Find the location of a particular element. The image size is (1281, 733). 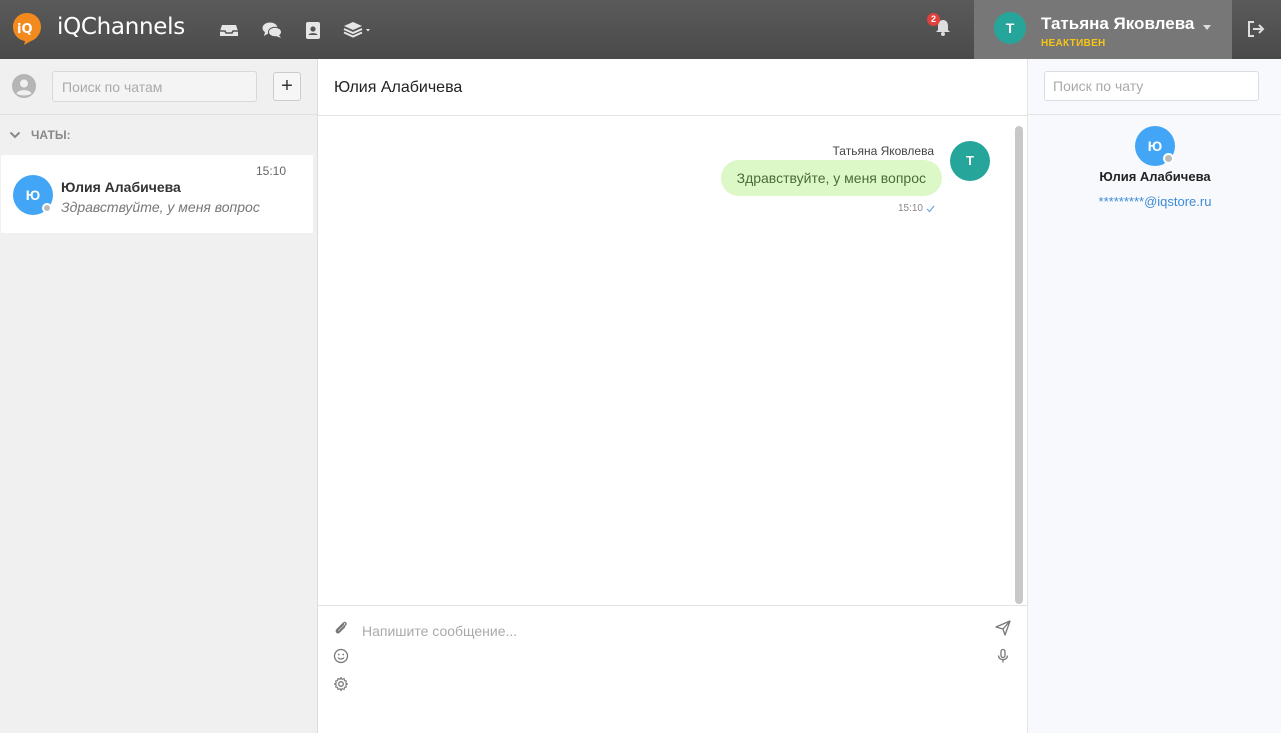

message-input is located at coordinates (662, 631).